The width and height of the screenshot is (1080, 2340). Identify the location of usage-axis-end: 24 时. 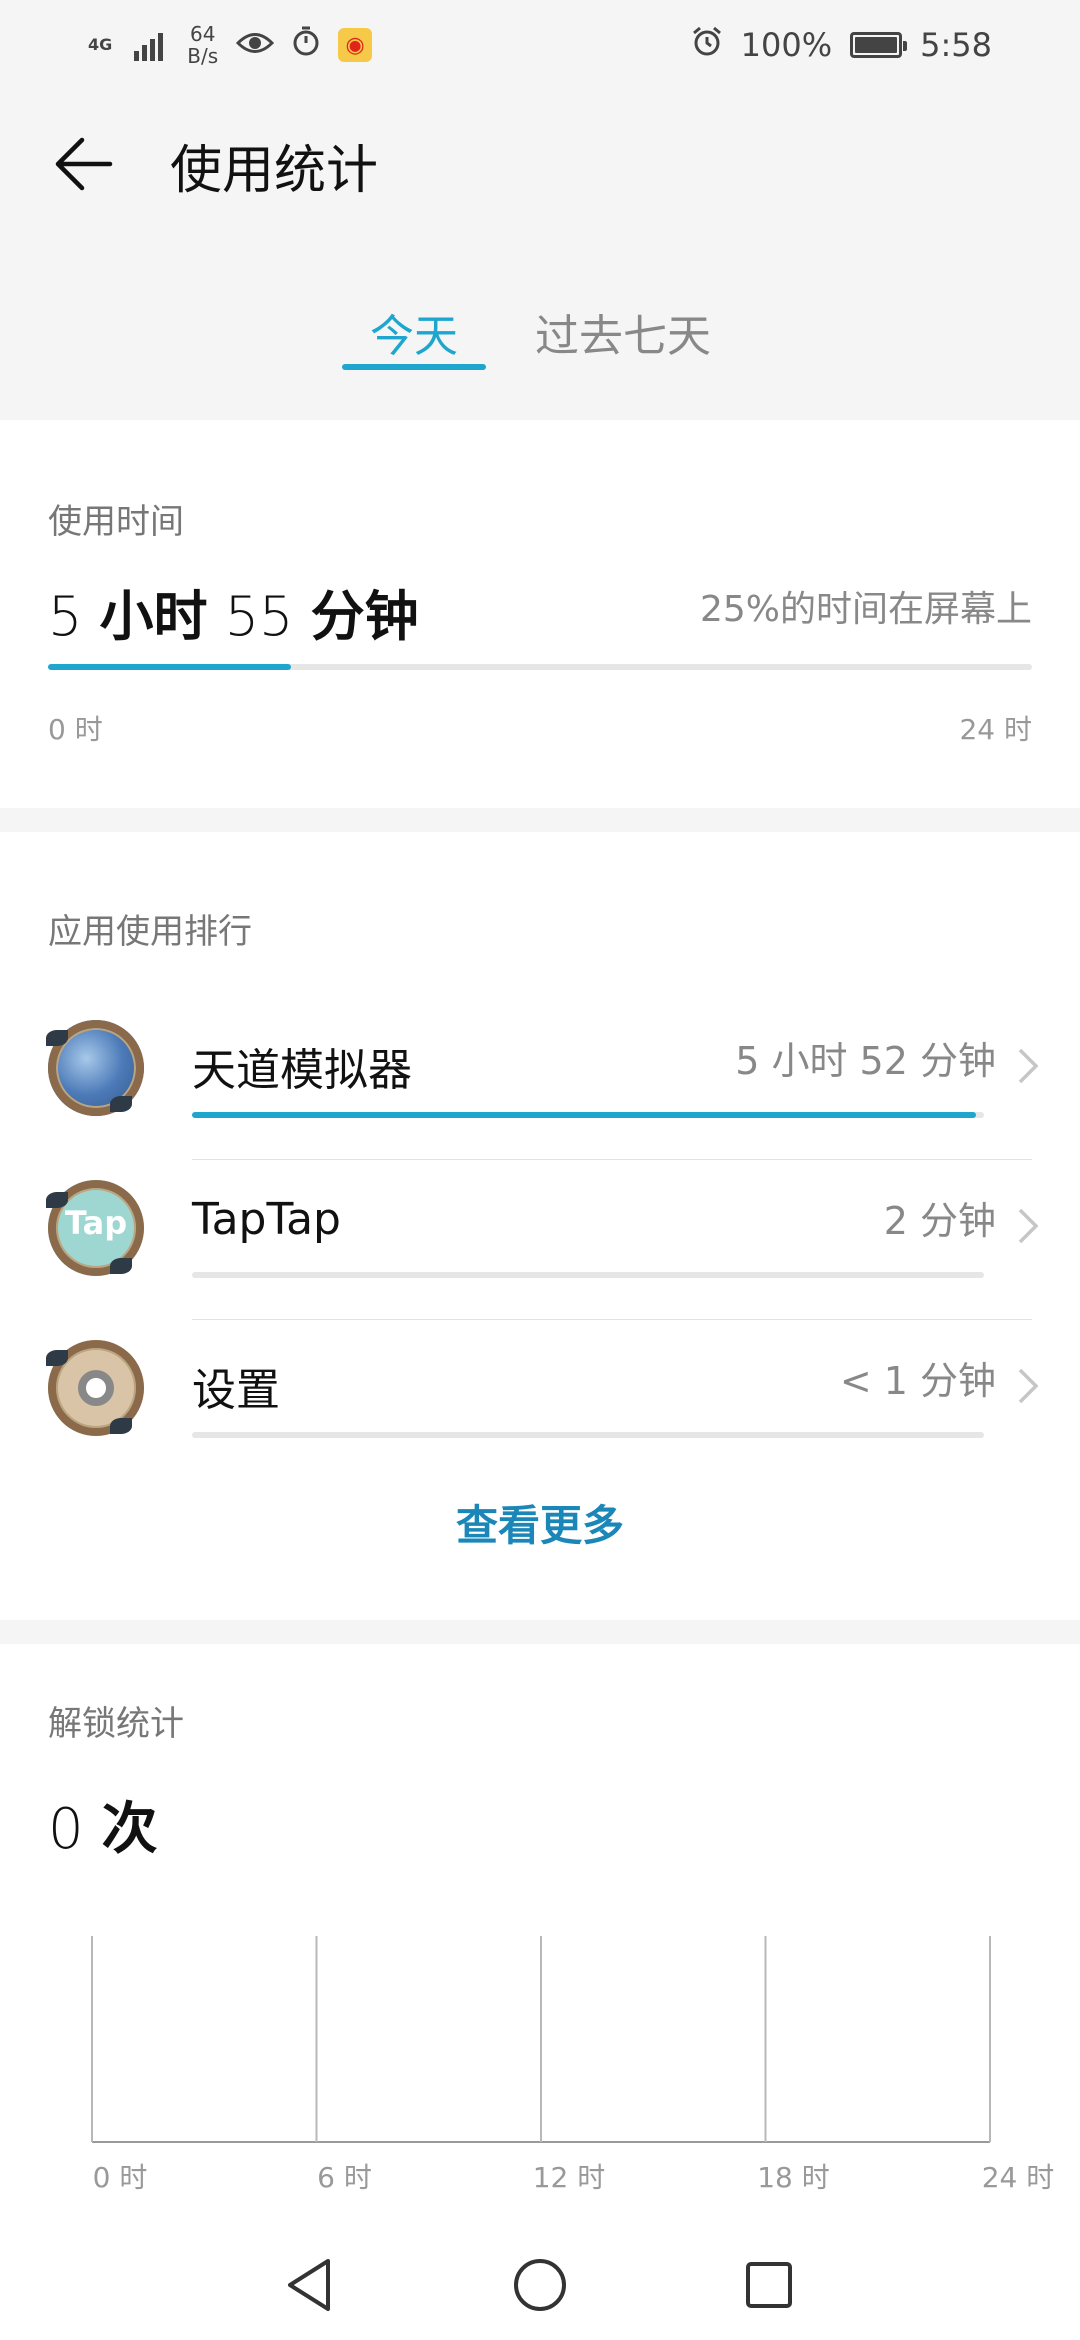
(995, 729).